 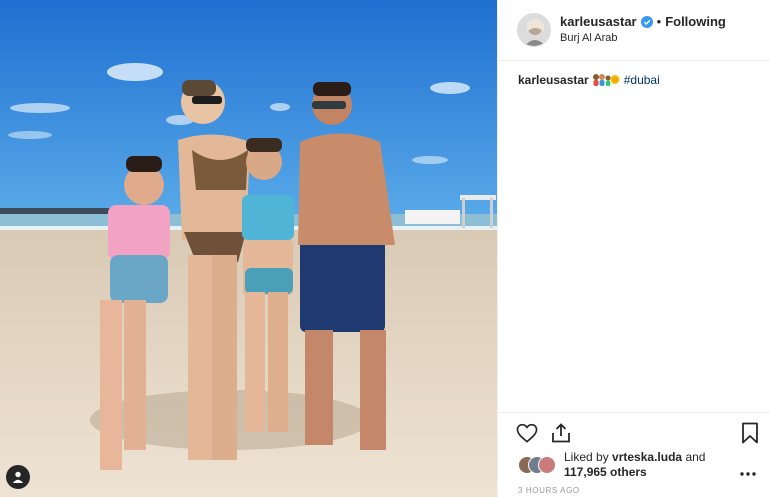 I want to click on caption: karleusastar #dubai, so click(x=589, y=81).